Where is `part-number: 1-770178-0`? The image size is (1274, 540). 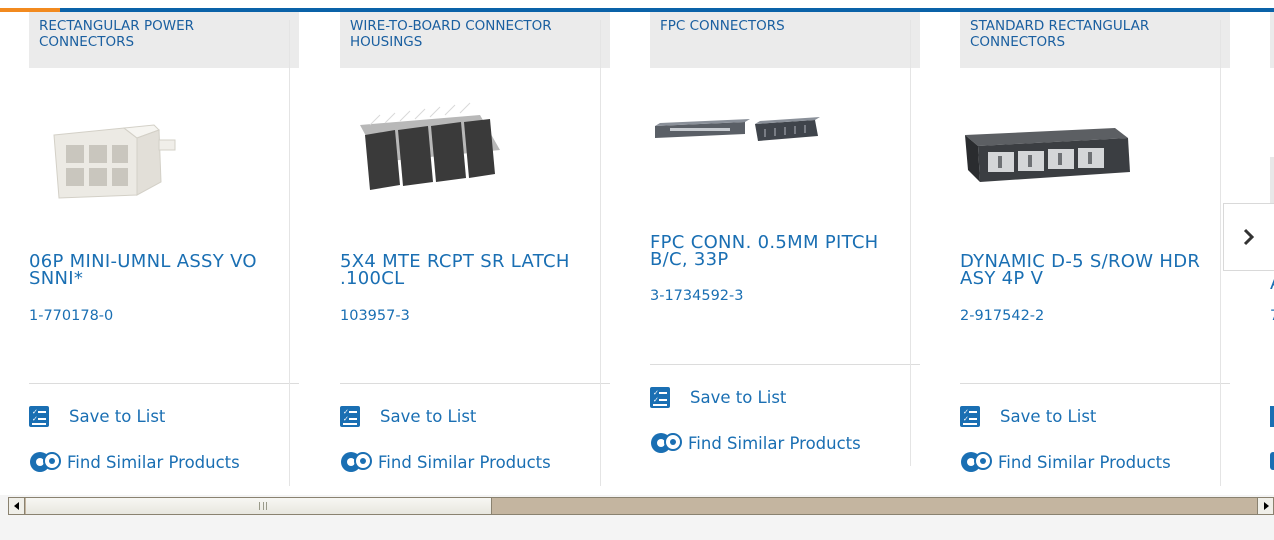
part-number: 1-770178-0 is located at coordinates (71, 316).